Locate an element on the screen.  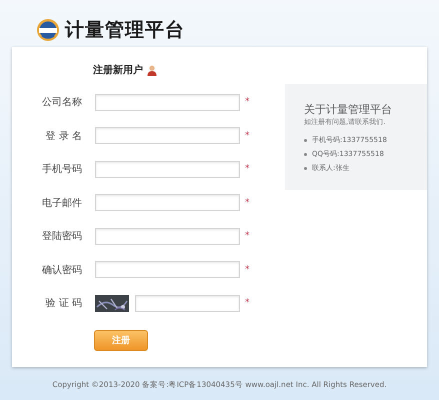
field-label: 登陆密码 is located at coordinates (61, 236).